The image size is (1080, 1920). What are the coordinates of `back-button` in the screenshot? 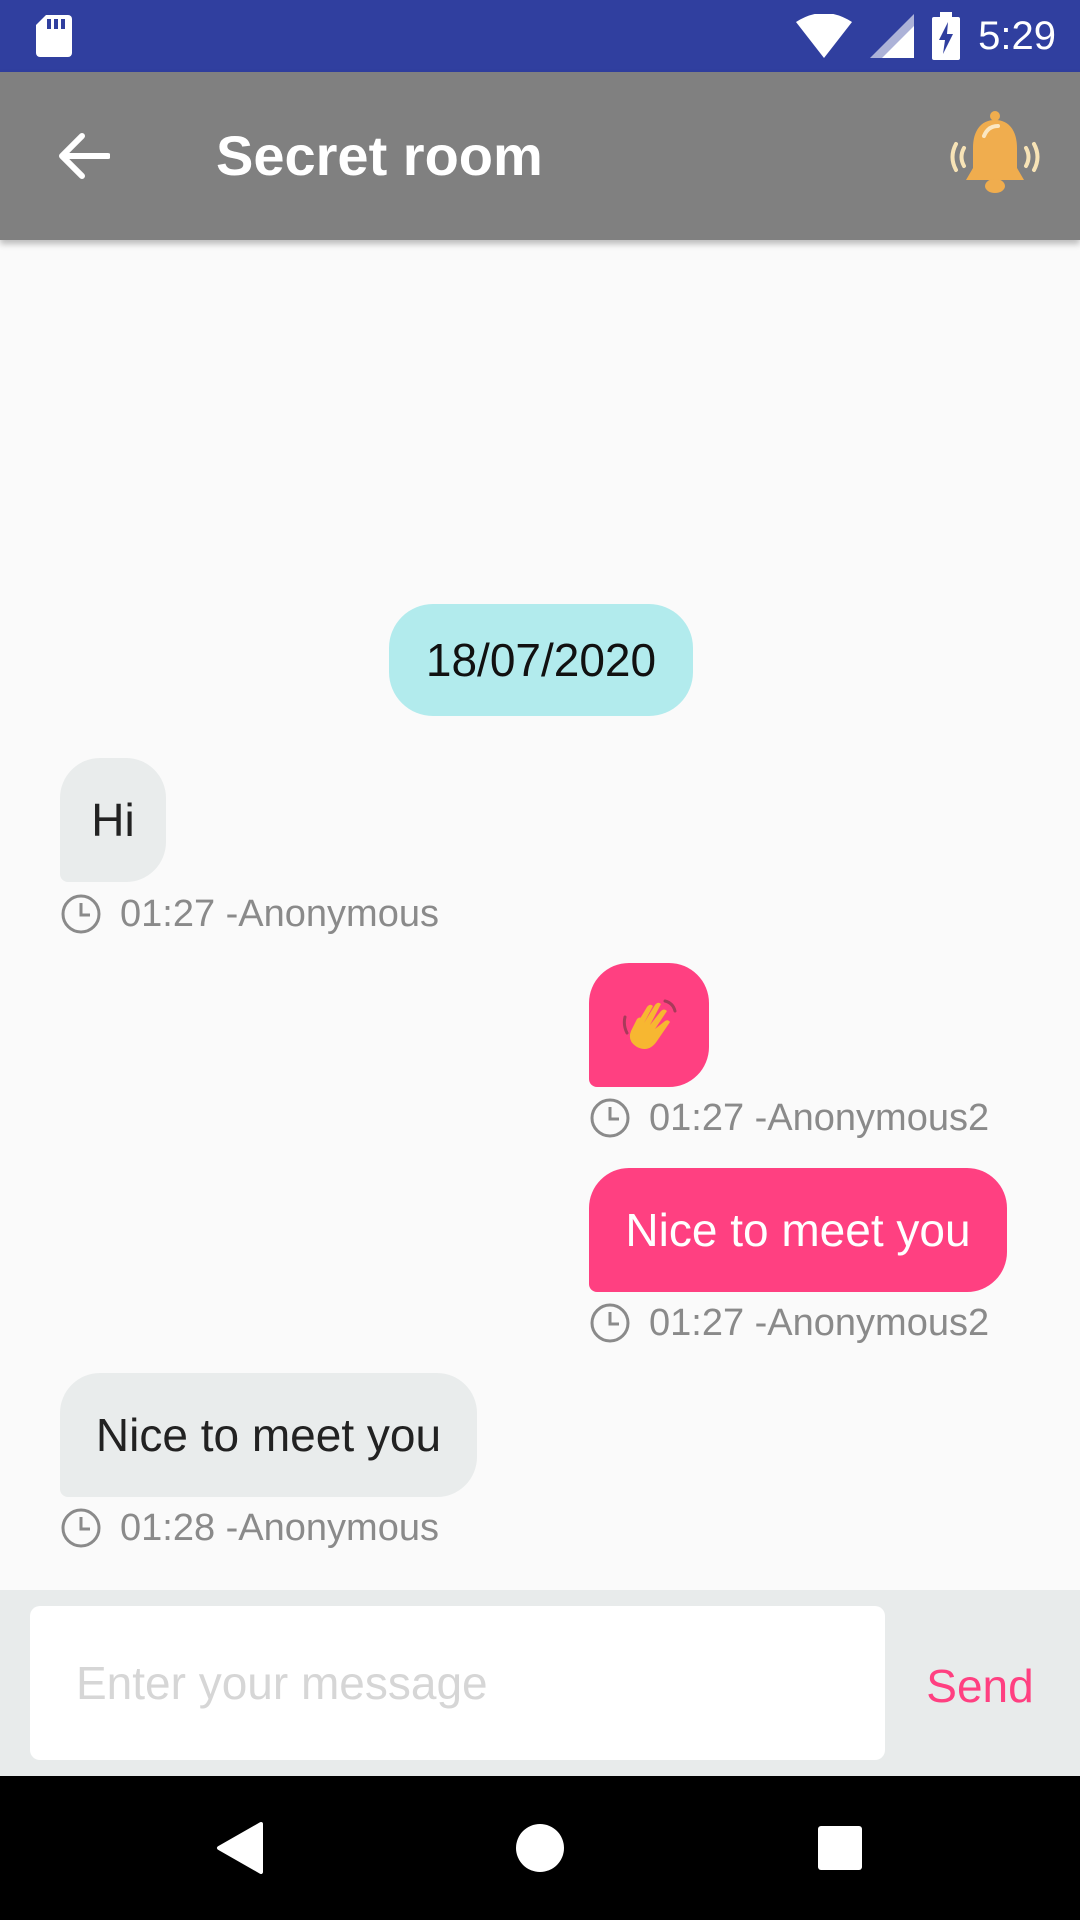 It's located at (84, 156).